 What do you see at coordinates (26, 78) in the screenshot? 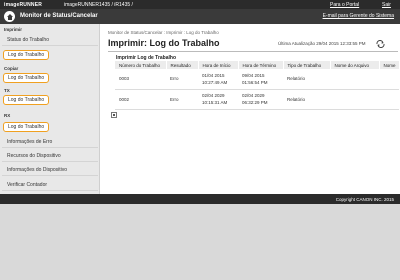
I see `sidebar-item-copy-log: Log do Trabalho` at bounding box center [26, 78].